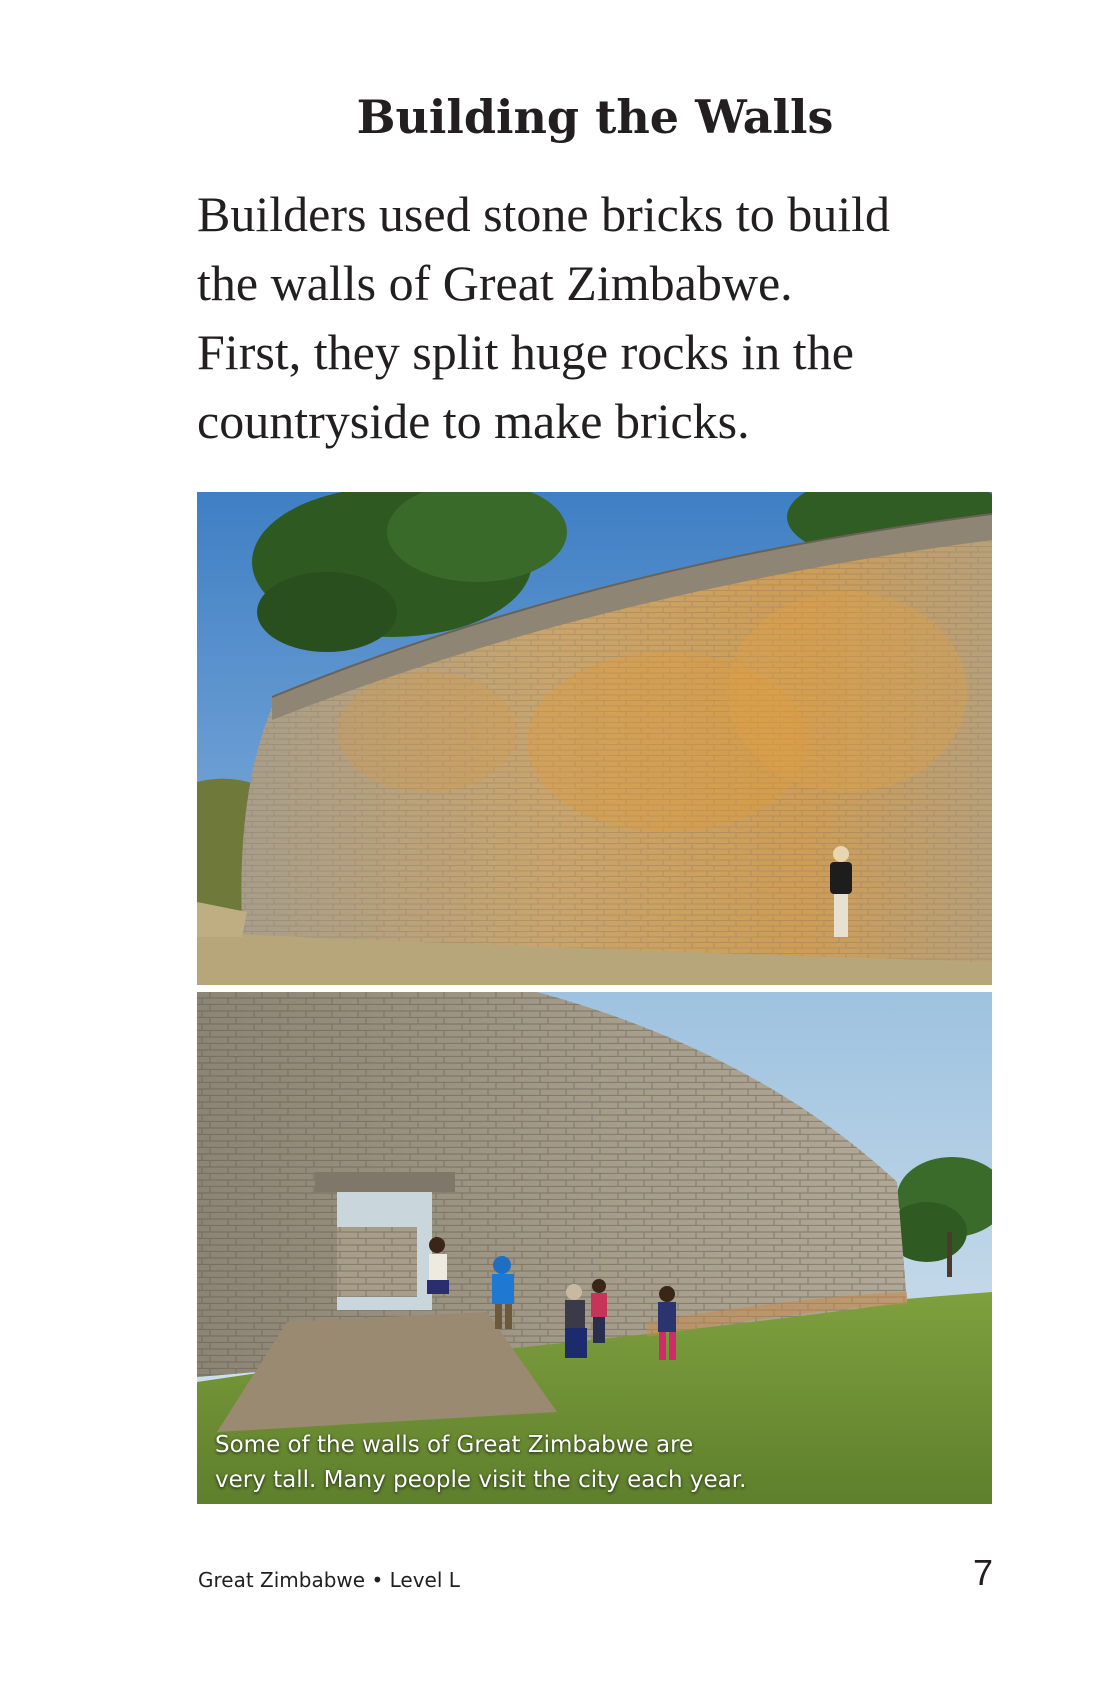 The image size is (1100, 1700). What do you see at coordinates (454, 1445) in the screenshot?
I see `caption-line: Some of the walls of Great Zimbabwe are` at bounding box center [454, 1445].